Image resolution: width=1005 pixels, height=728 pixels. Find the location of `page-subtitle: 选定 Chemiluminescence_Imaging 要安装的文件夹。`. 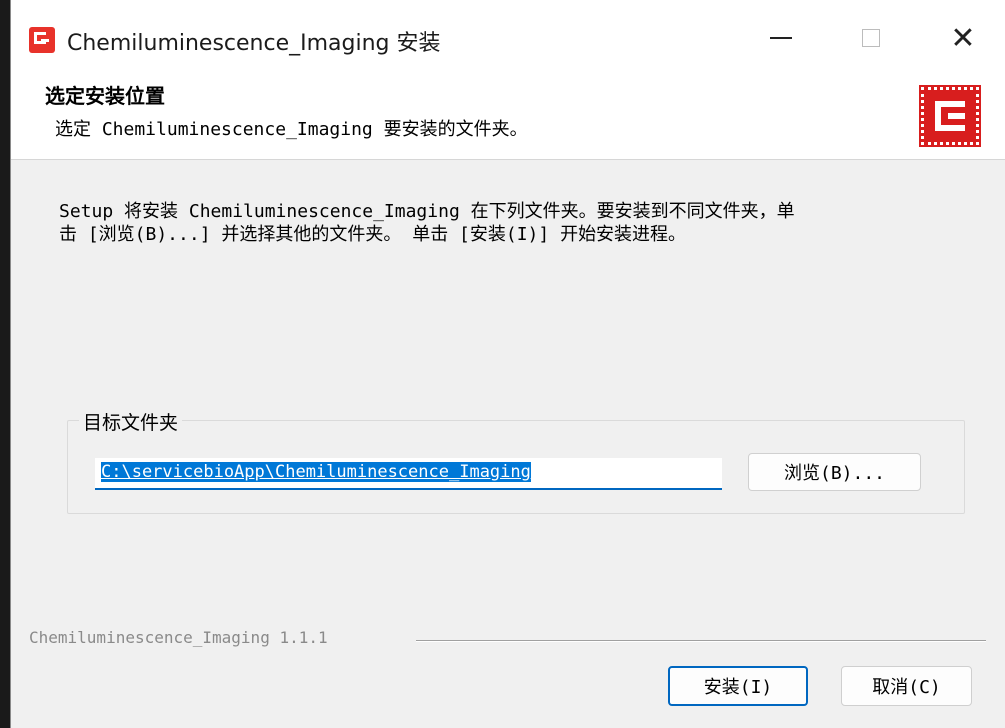

page-subtitle: 选定 Chemiluminescence_Imaging 要安装的文件夹。 is located at coordinates (291, 129).